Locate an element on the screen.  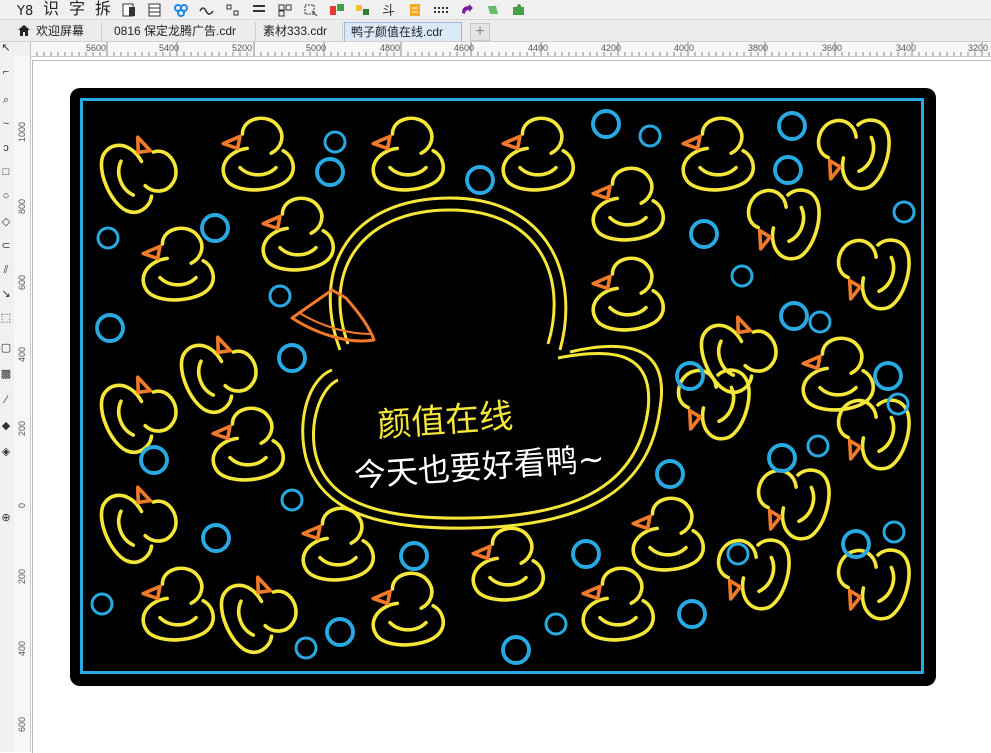
tab-doc-sucai-label: 素材333.cdr is located at coordinates (295, 31).